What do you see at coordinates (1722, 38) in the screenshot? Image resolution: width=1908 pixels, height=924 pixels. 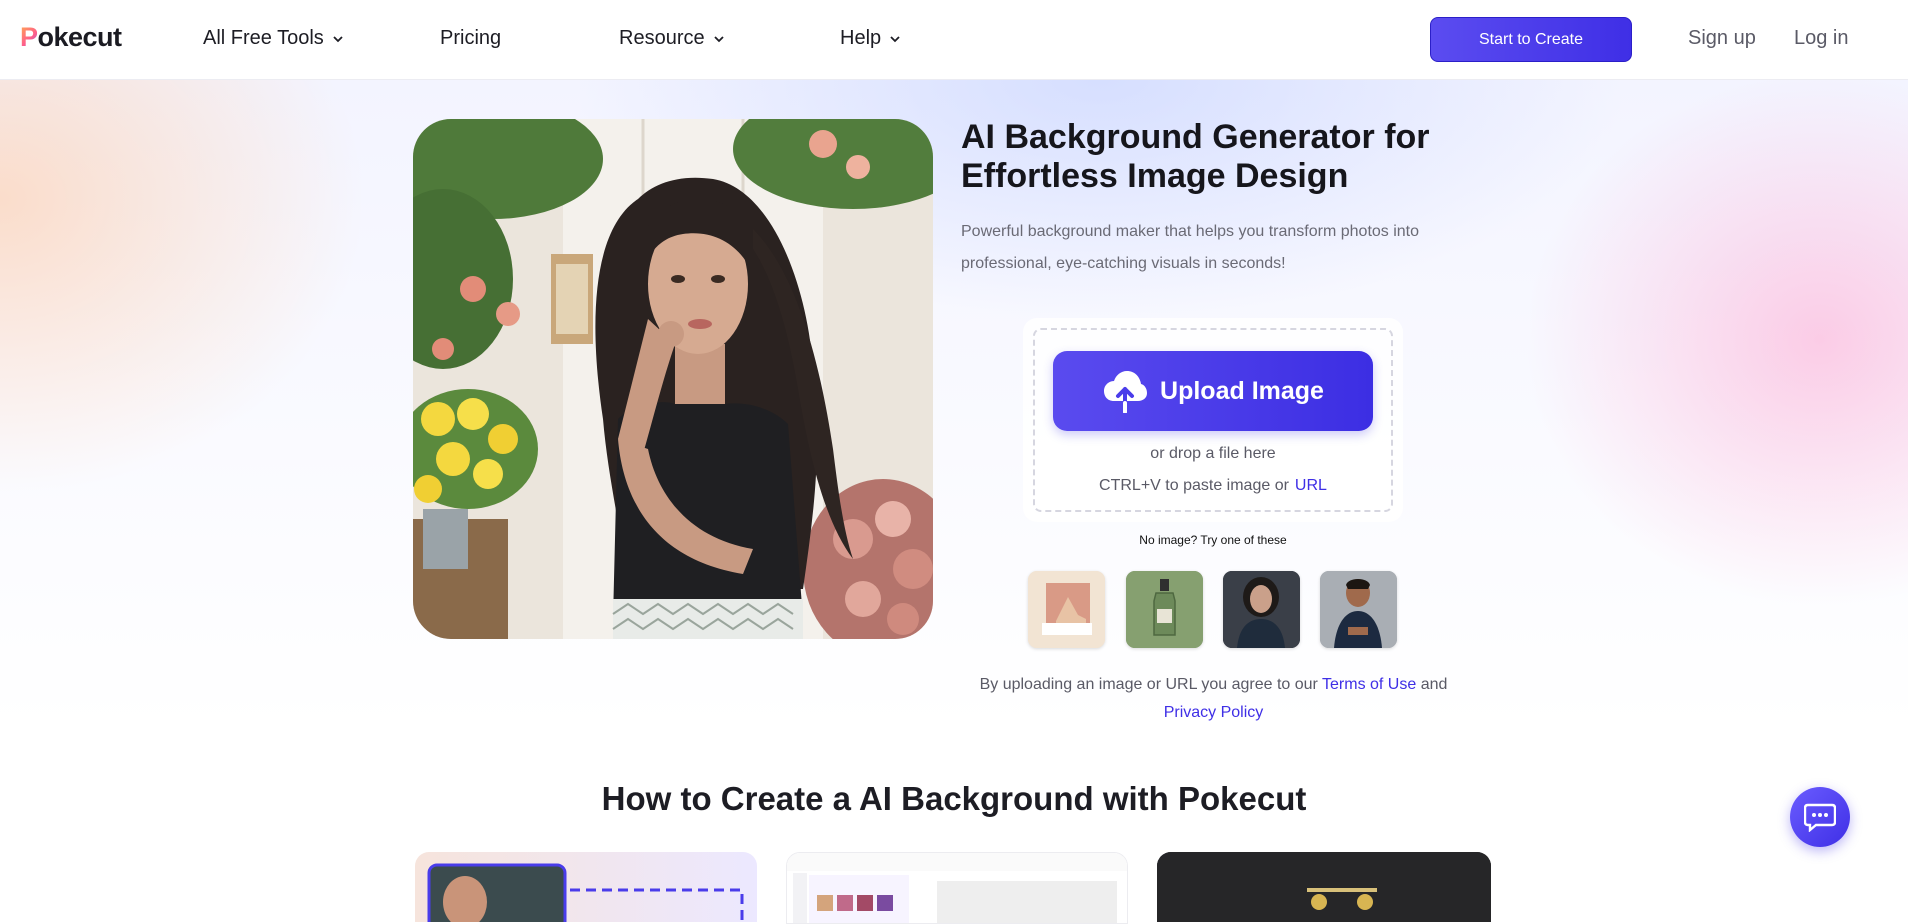 I see `sign-up-link: Sign up` at bounding box center [1722, 38].